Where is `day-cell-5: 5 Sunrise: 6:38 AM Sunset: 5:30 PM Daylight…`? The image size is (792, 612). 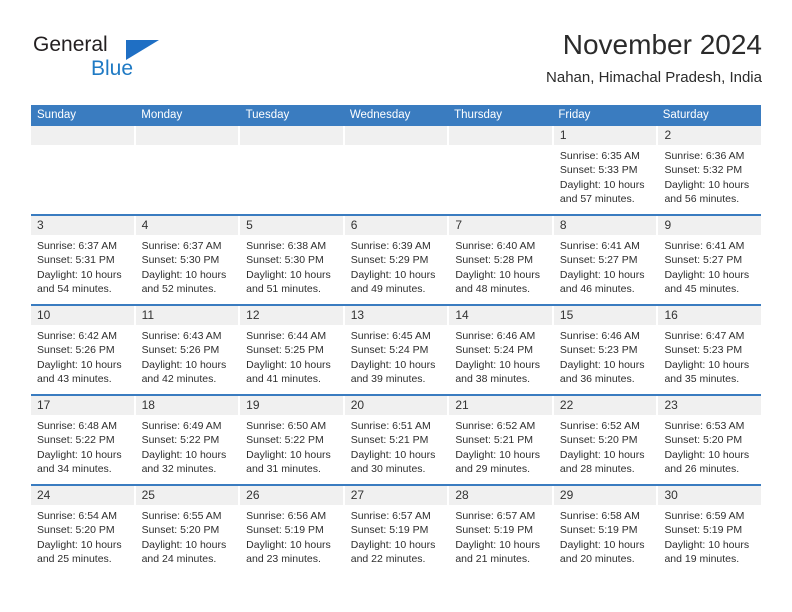
day-cell-5: 5 Sunrise: 6:38 AM Sunset: 5:30 PM Daylight… is located at coordinates (292, 260).